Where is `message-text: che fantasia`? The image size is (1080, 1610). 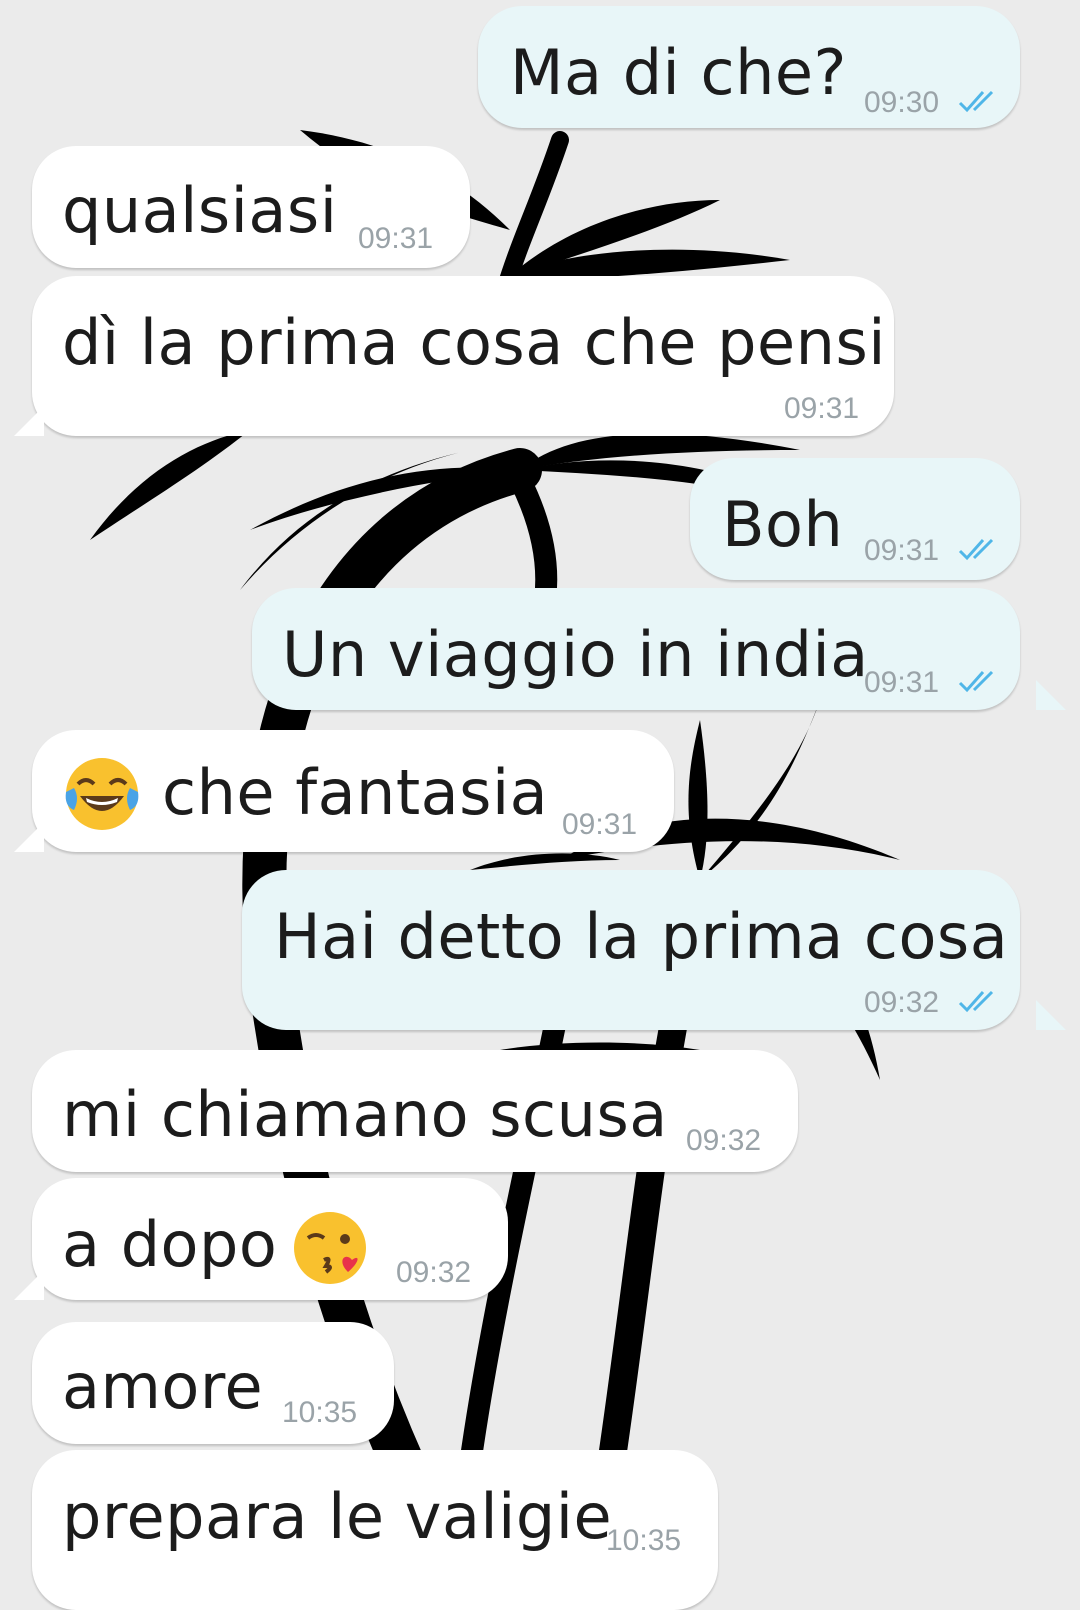
message-text: che fantasia is located at coordinates (355, 792).